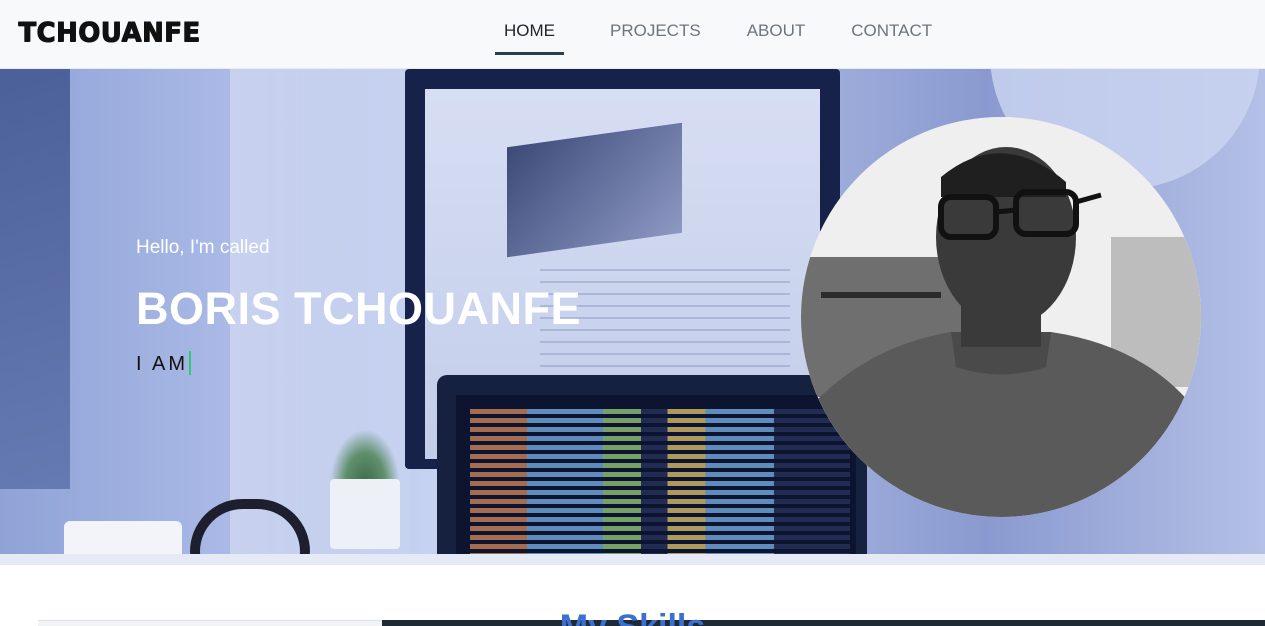 This screenshot has height=626, width=1265. I want to click on hero-greeting: Hello, I'm called, so click(203, 247).